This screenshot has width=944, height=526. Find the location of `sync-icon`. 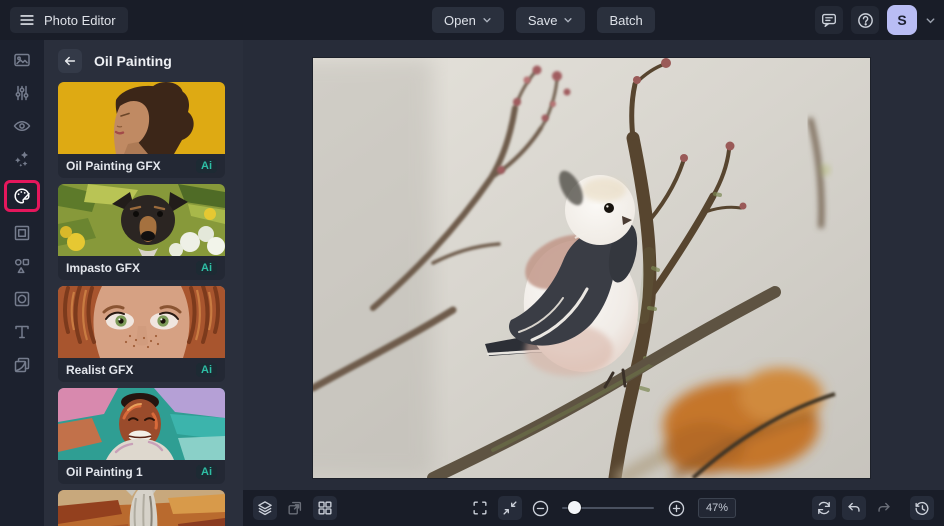

sync-icon is located at coordinates (824, 508).